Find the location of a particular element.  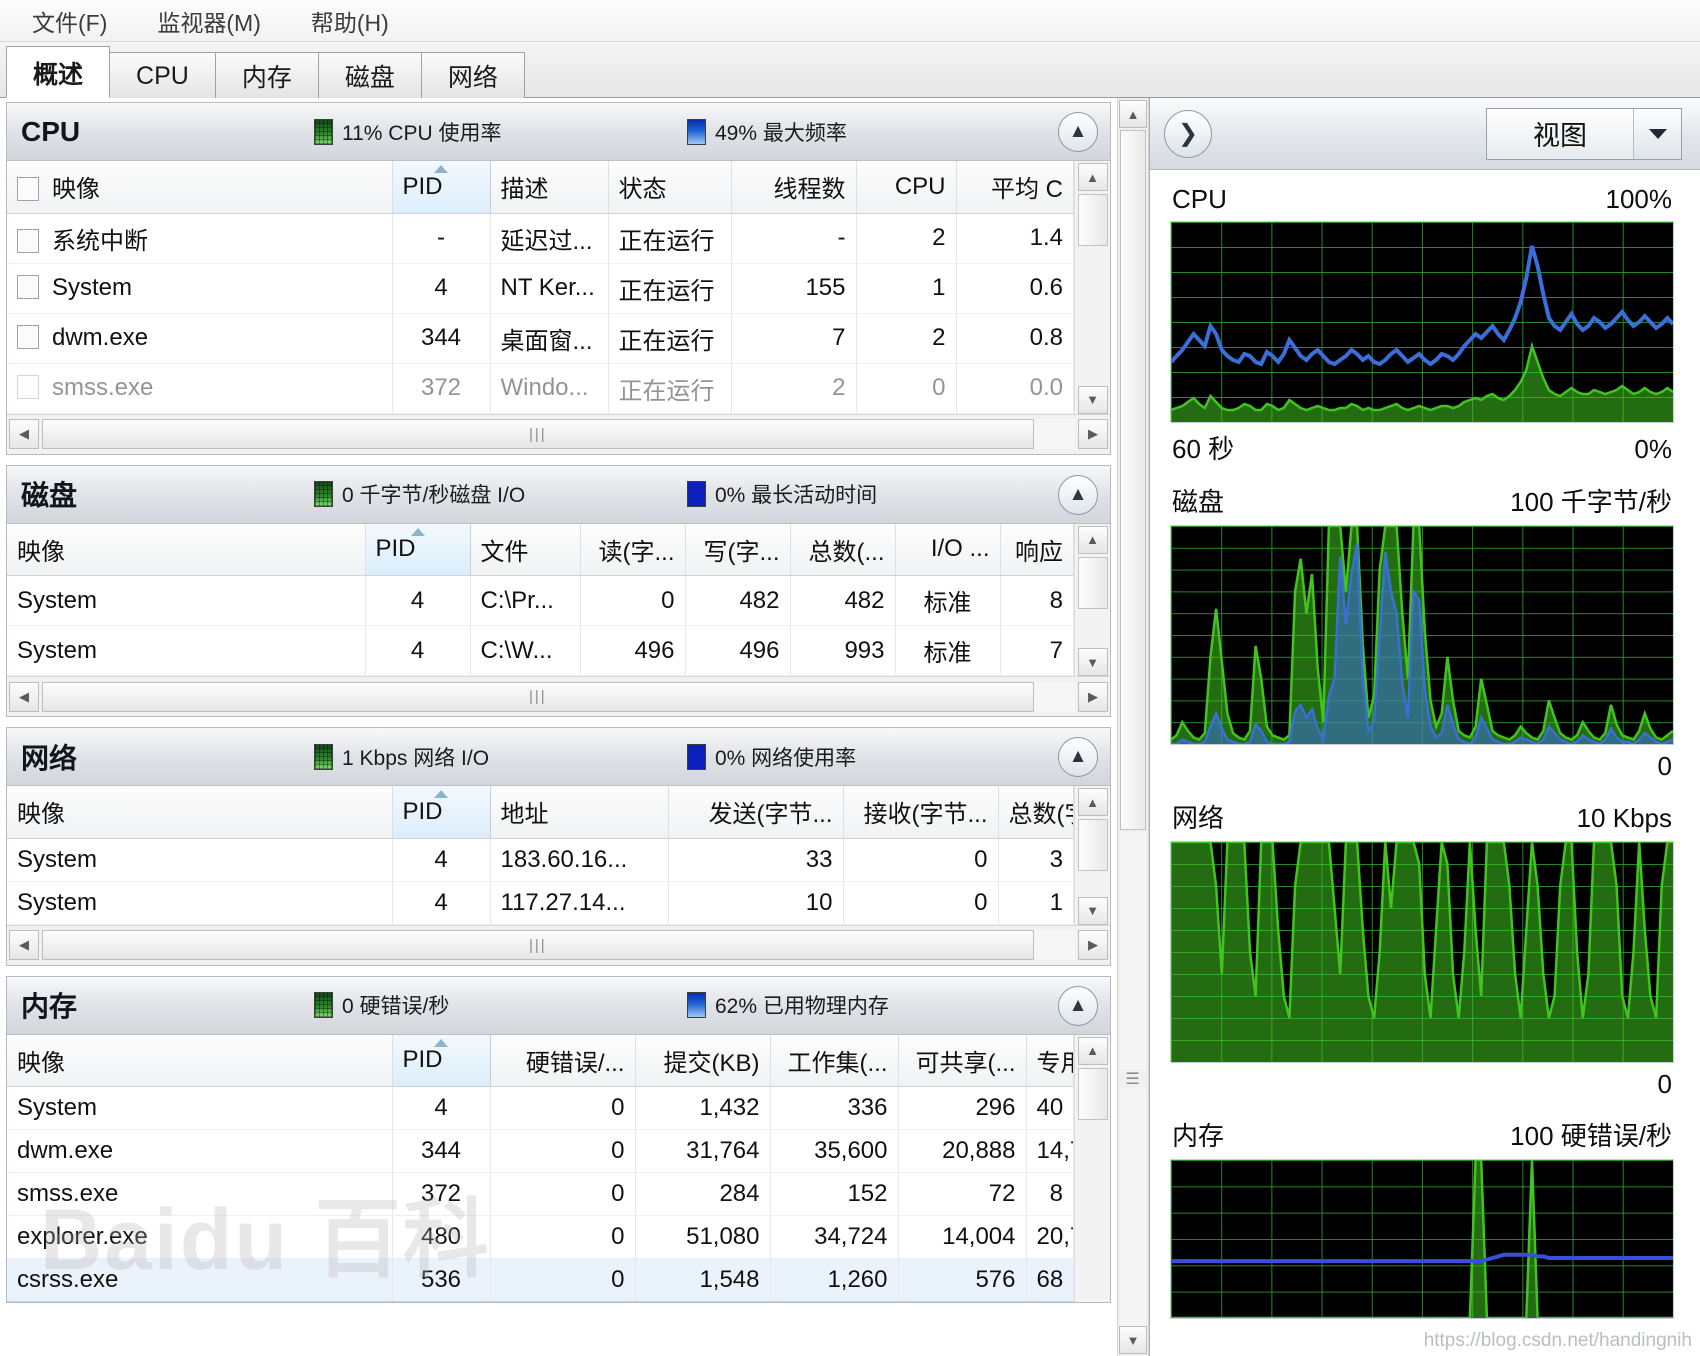

network-col-total: 总数(字节 is located at coordinates (1036, 812).